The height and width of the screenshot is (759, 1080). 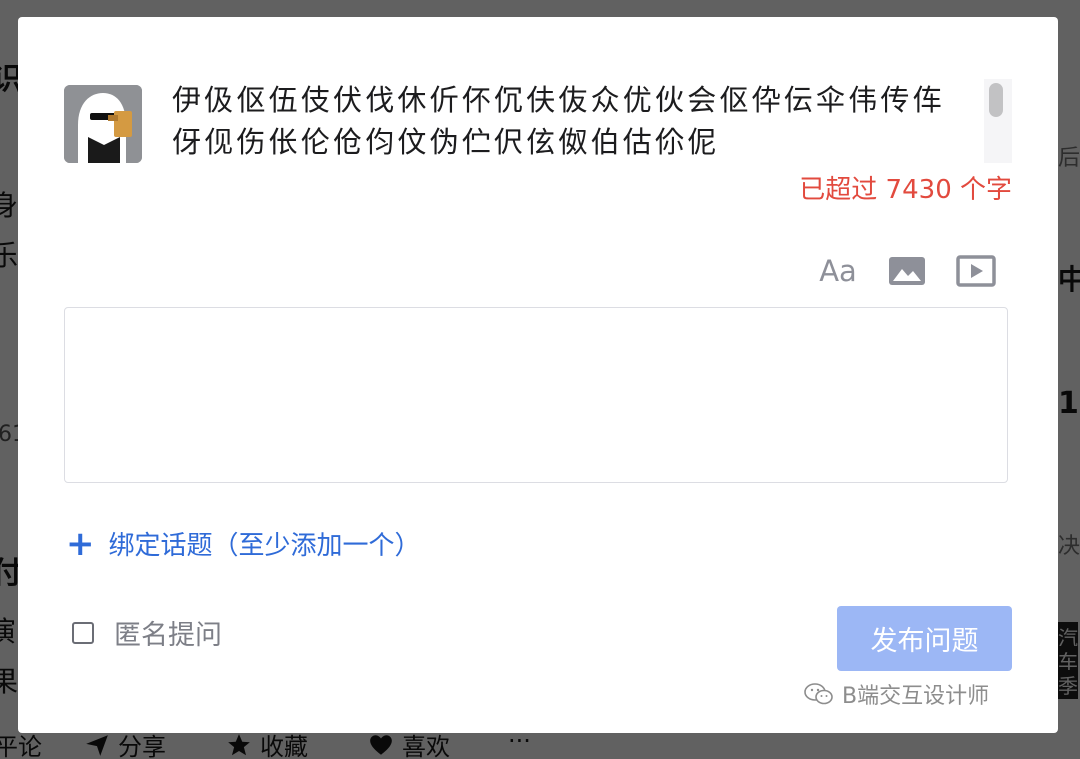 I want to click on wechat-icon, so click(x=818, y=694).